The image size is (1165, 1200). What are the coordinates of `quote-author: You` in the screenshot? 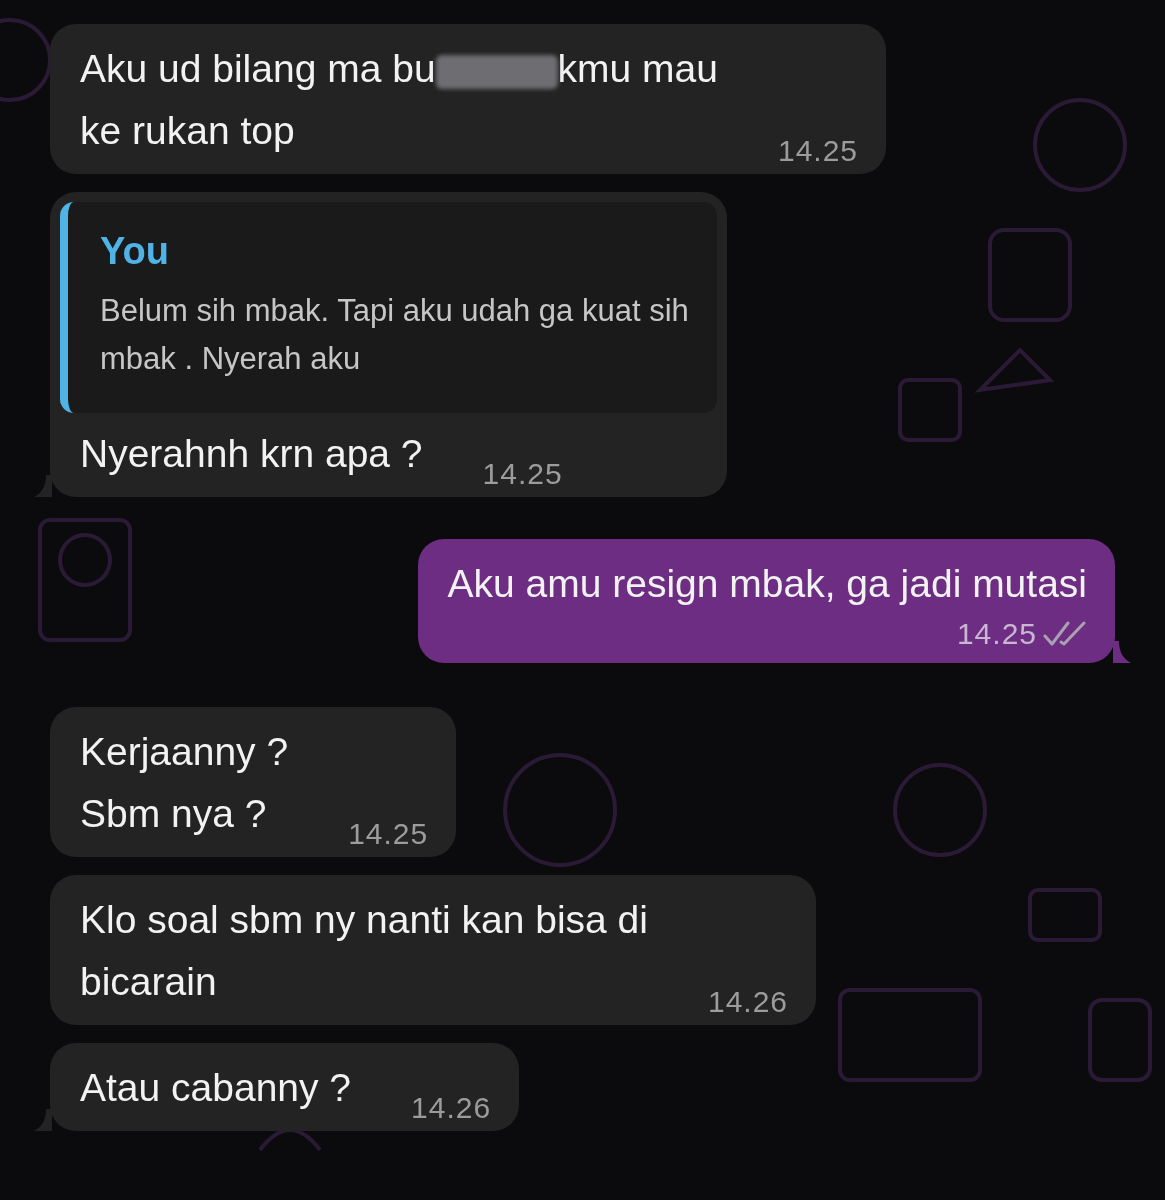 It's located at (135, 251).